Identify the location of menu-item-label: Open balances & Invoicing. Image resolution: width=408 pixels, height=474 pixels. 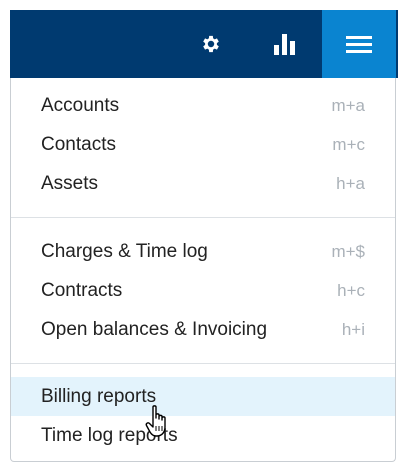
(154, 329).